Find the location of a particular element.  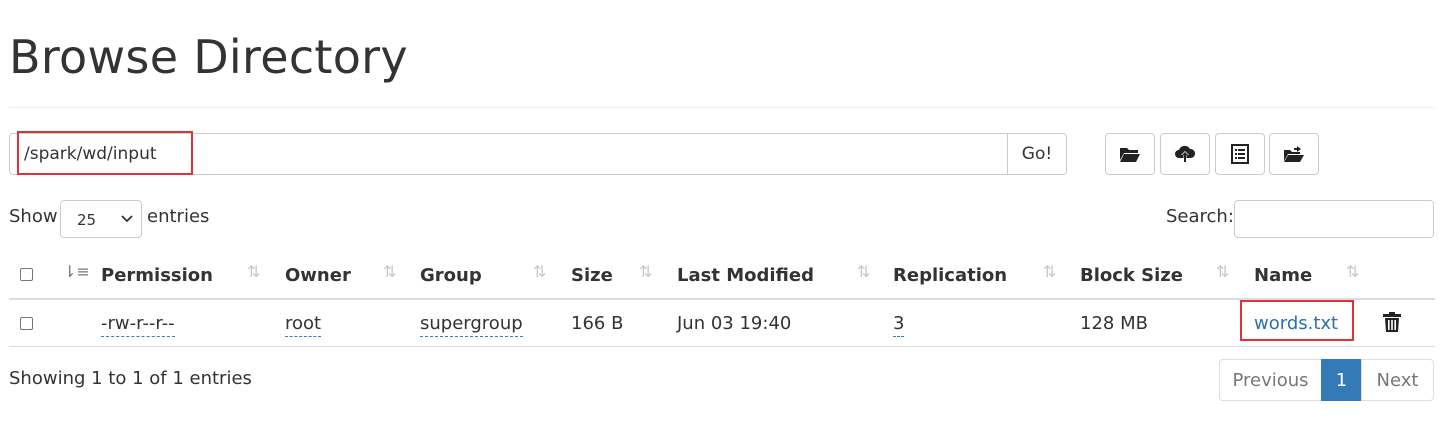

create-directory-button is located at coordinates (1130, 154).